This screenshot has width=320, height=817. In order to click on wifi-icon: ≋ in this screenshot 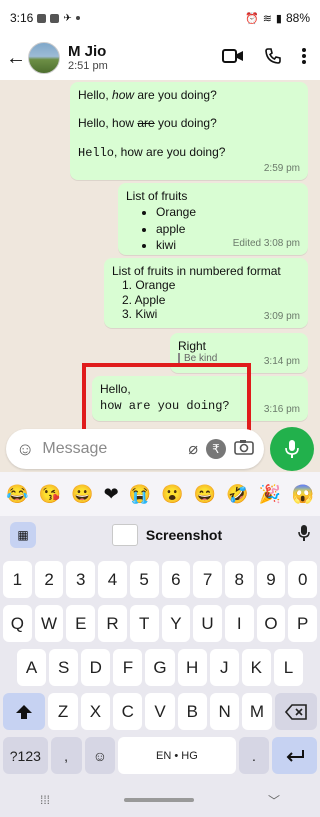, I will do `click(267, 18)`.